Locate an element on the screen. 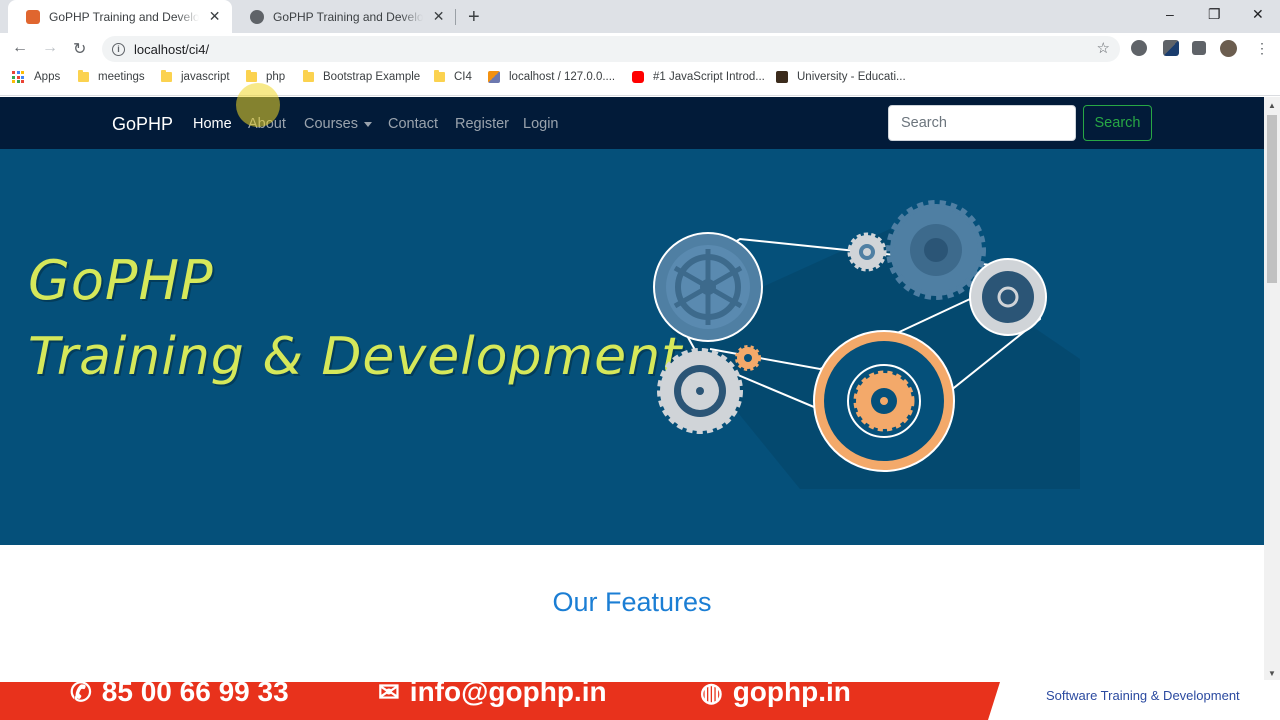  bookmark-meetings: meetings is located at coordinates (111, 76).